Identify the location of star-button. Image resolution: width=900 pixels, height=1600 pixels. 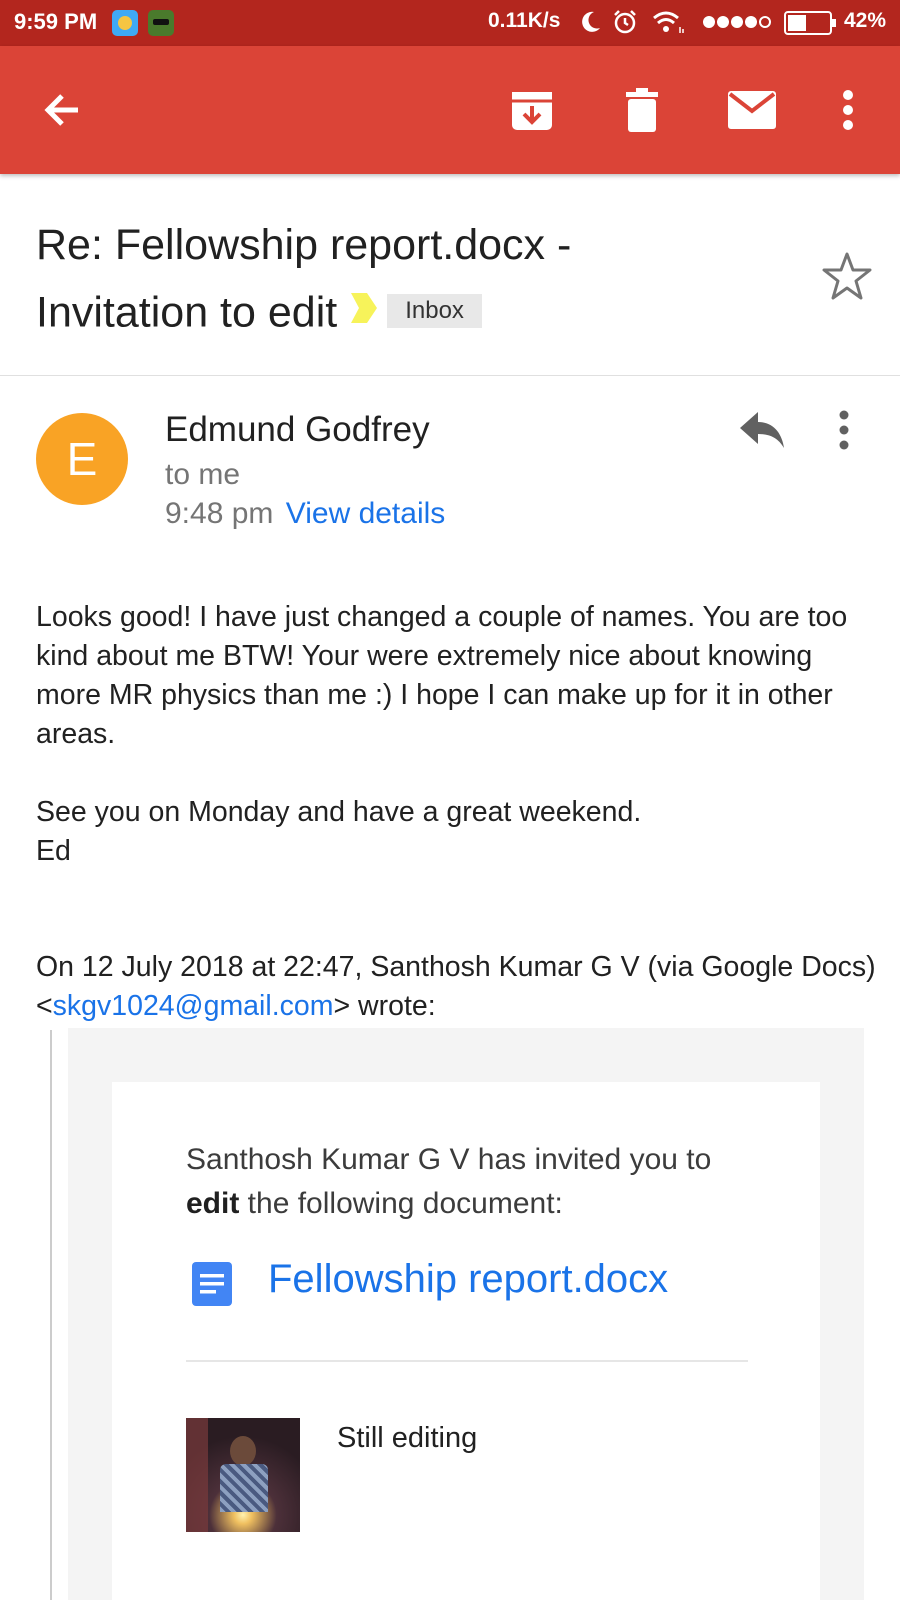
(847, 277).